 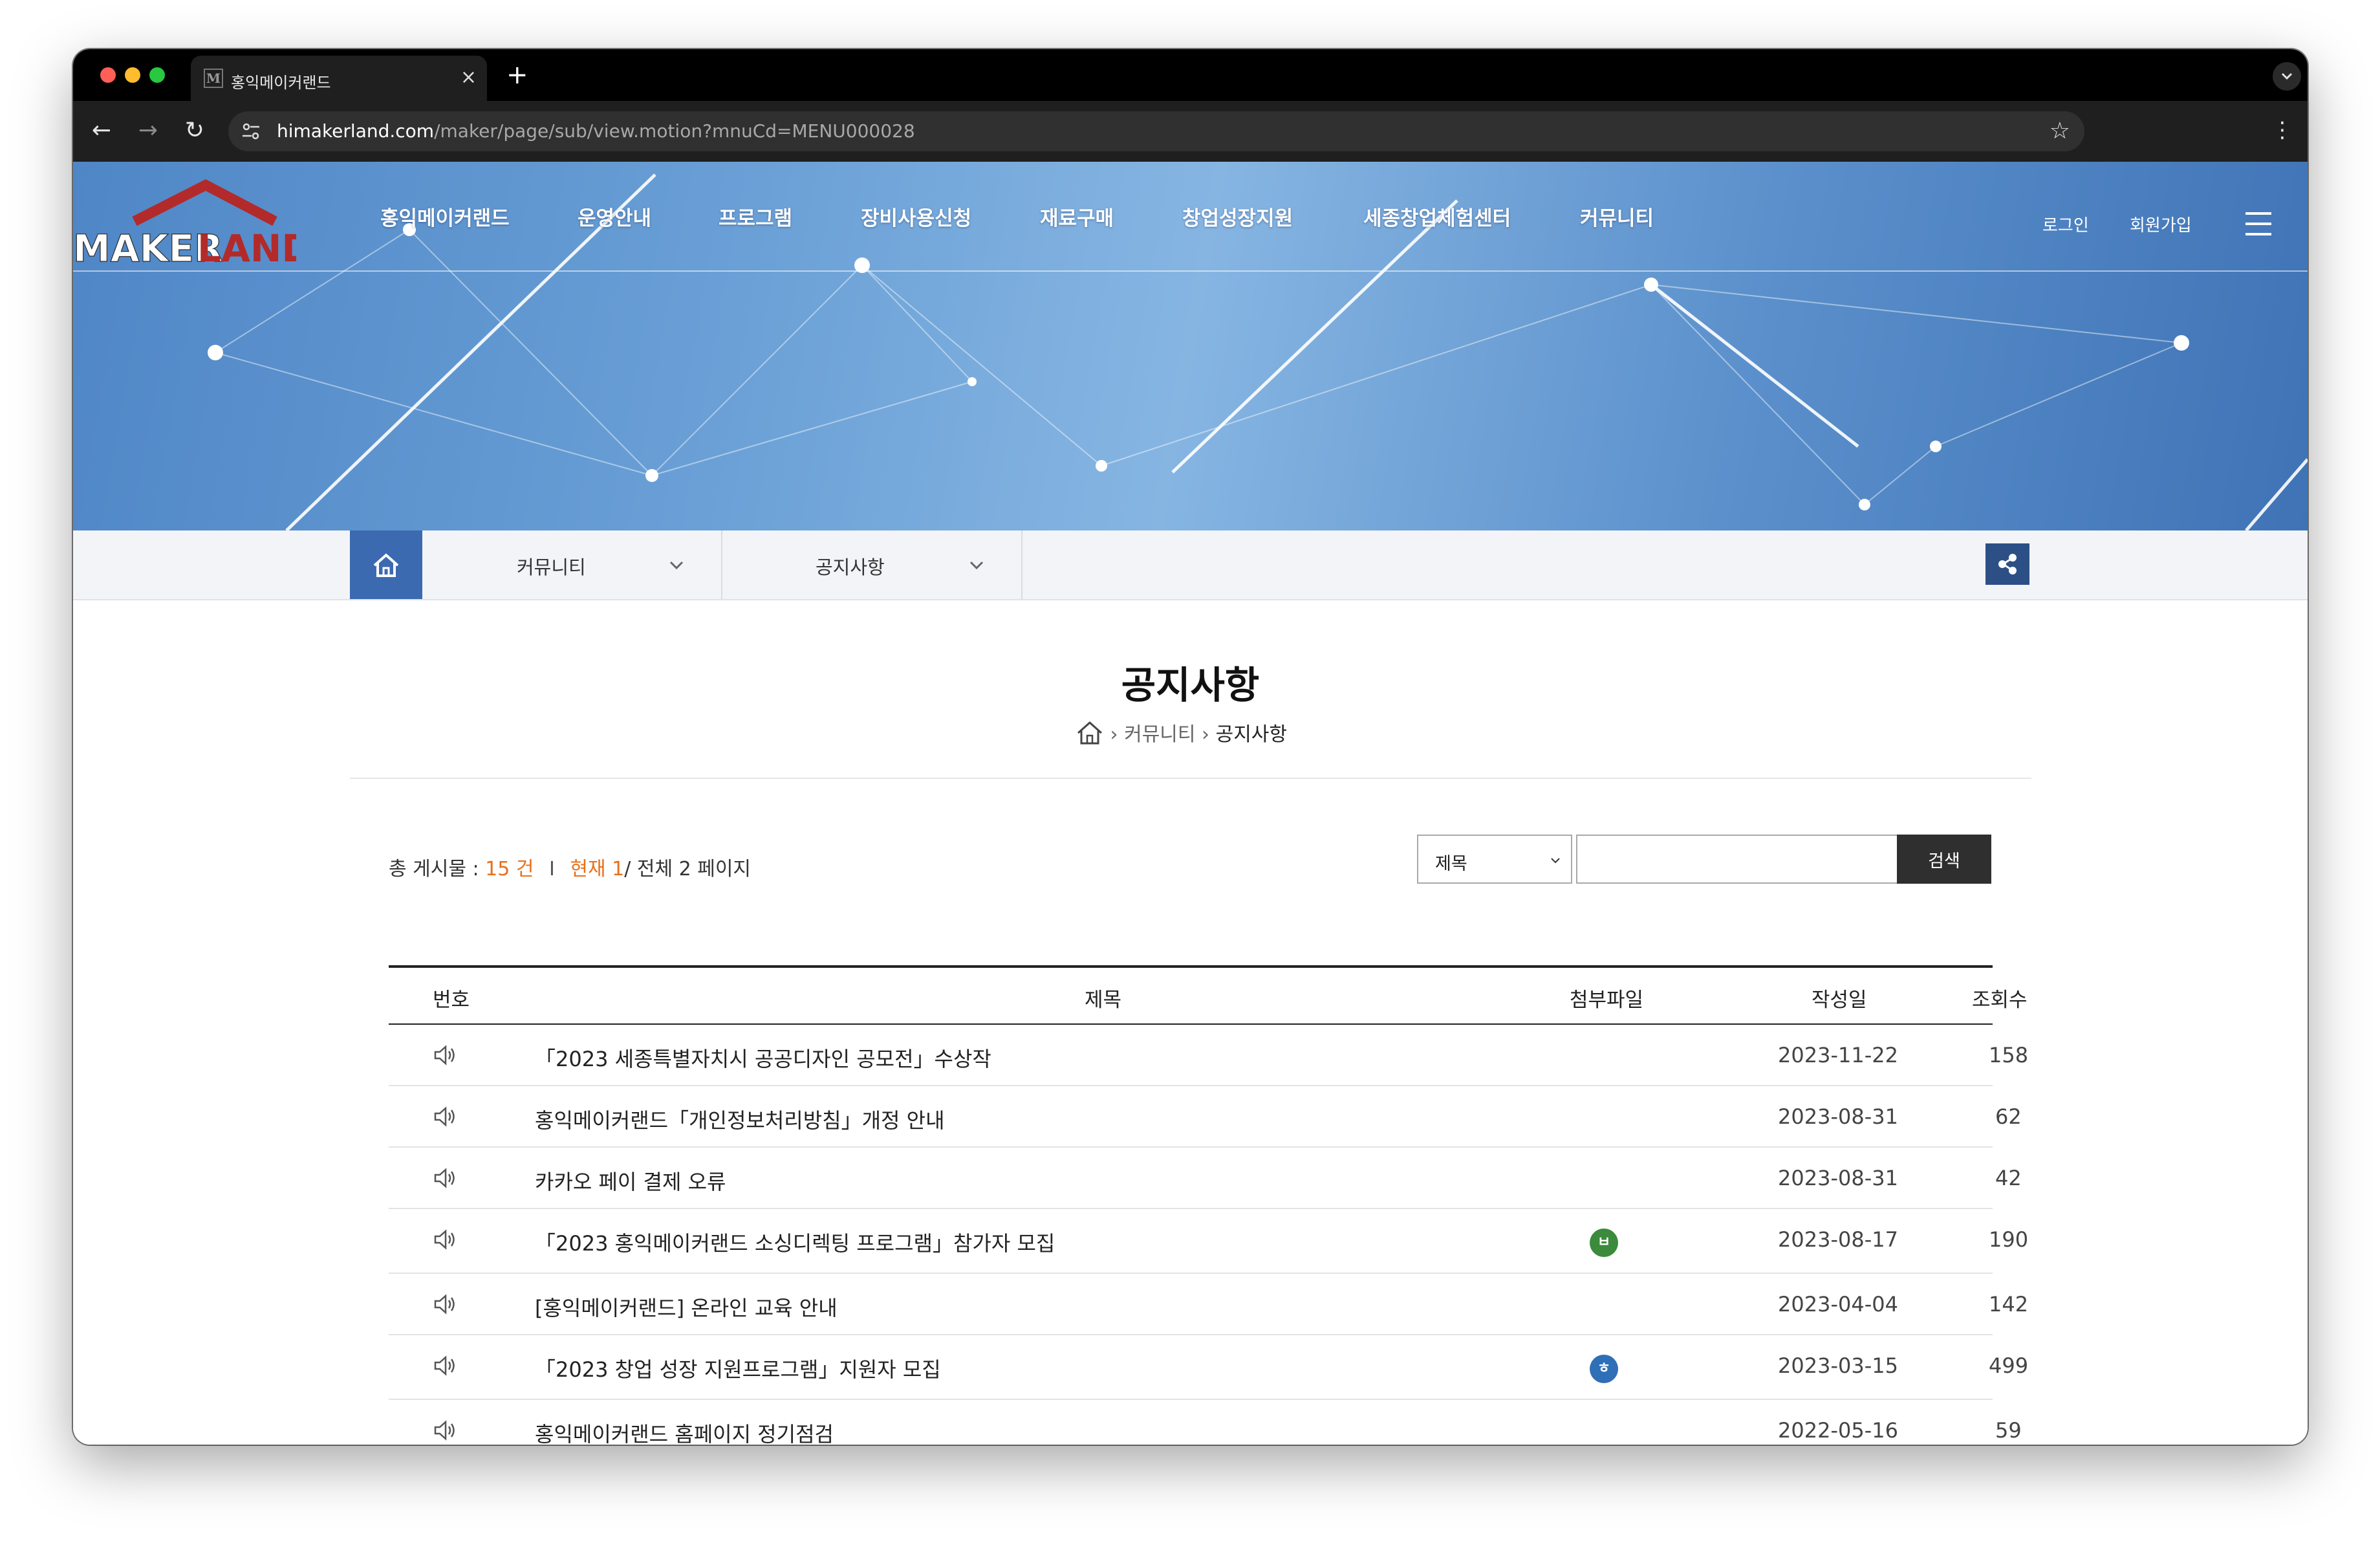 I want to click on logo-text-land: LAND, so click(x=246, y=247).